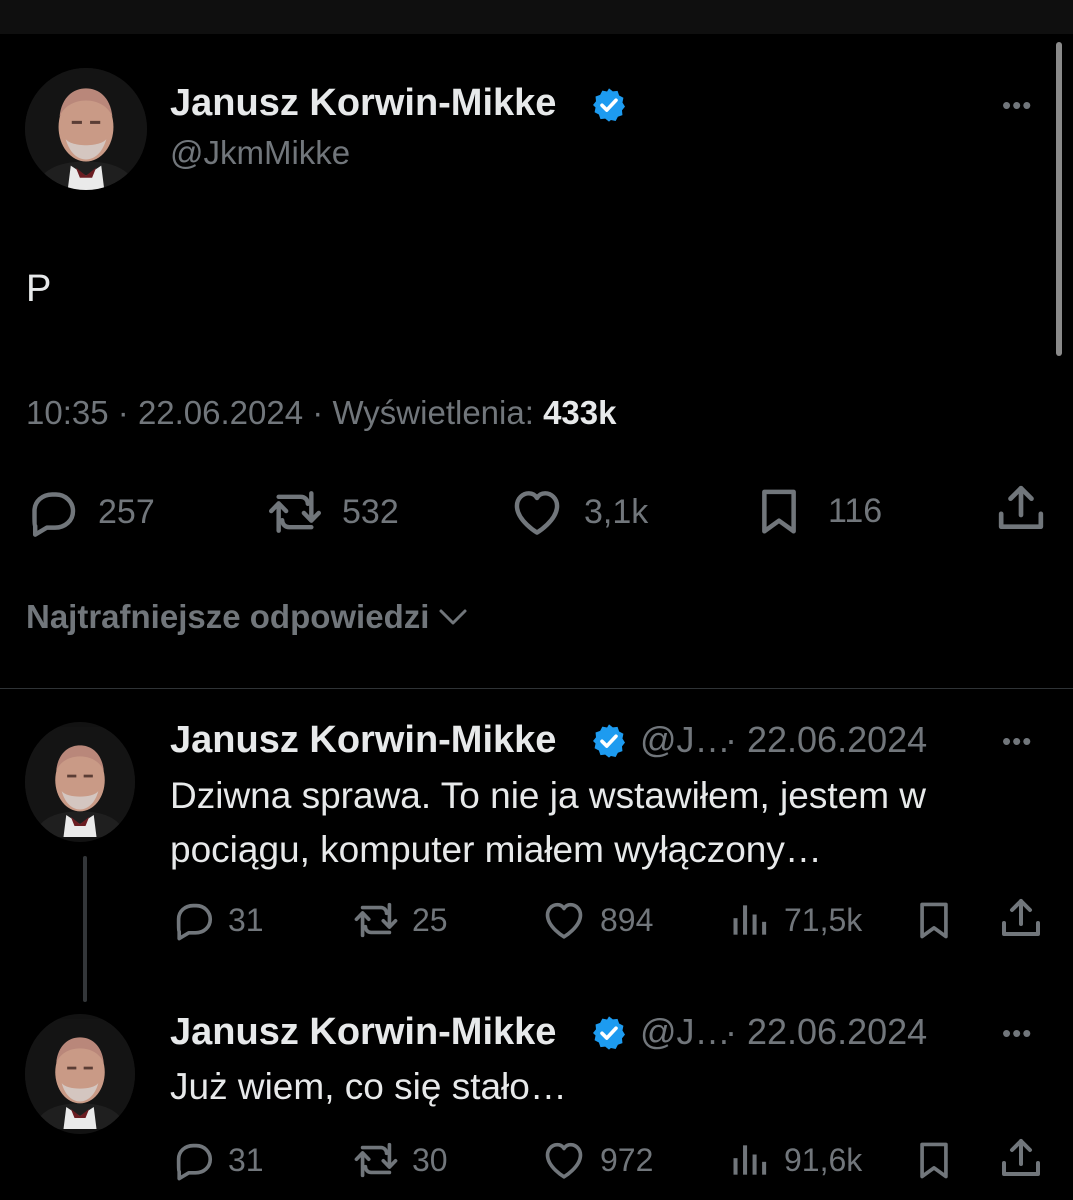  I want to click on top-status-strip, so click(536, 17).